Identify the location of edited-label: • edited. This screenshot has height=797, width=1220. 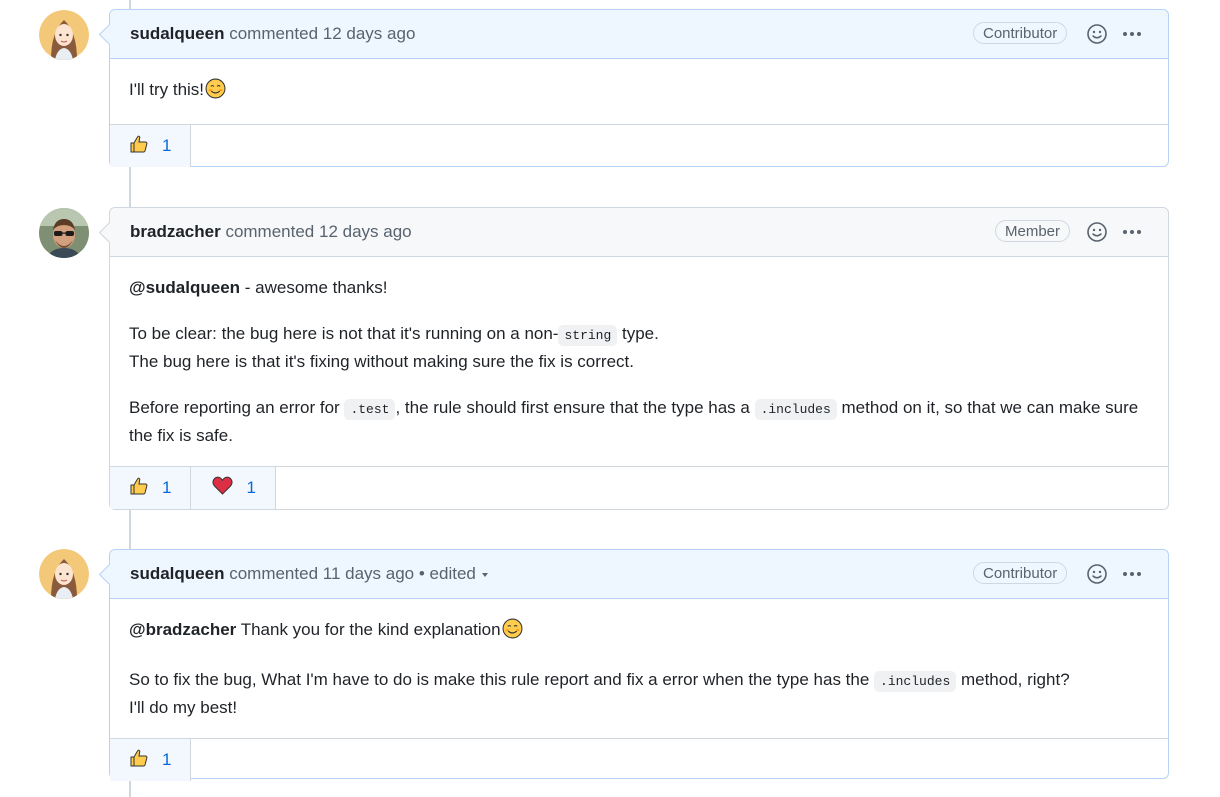
(447, 573).